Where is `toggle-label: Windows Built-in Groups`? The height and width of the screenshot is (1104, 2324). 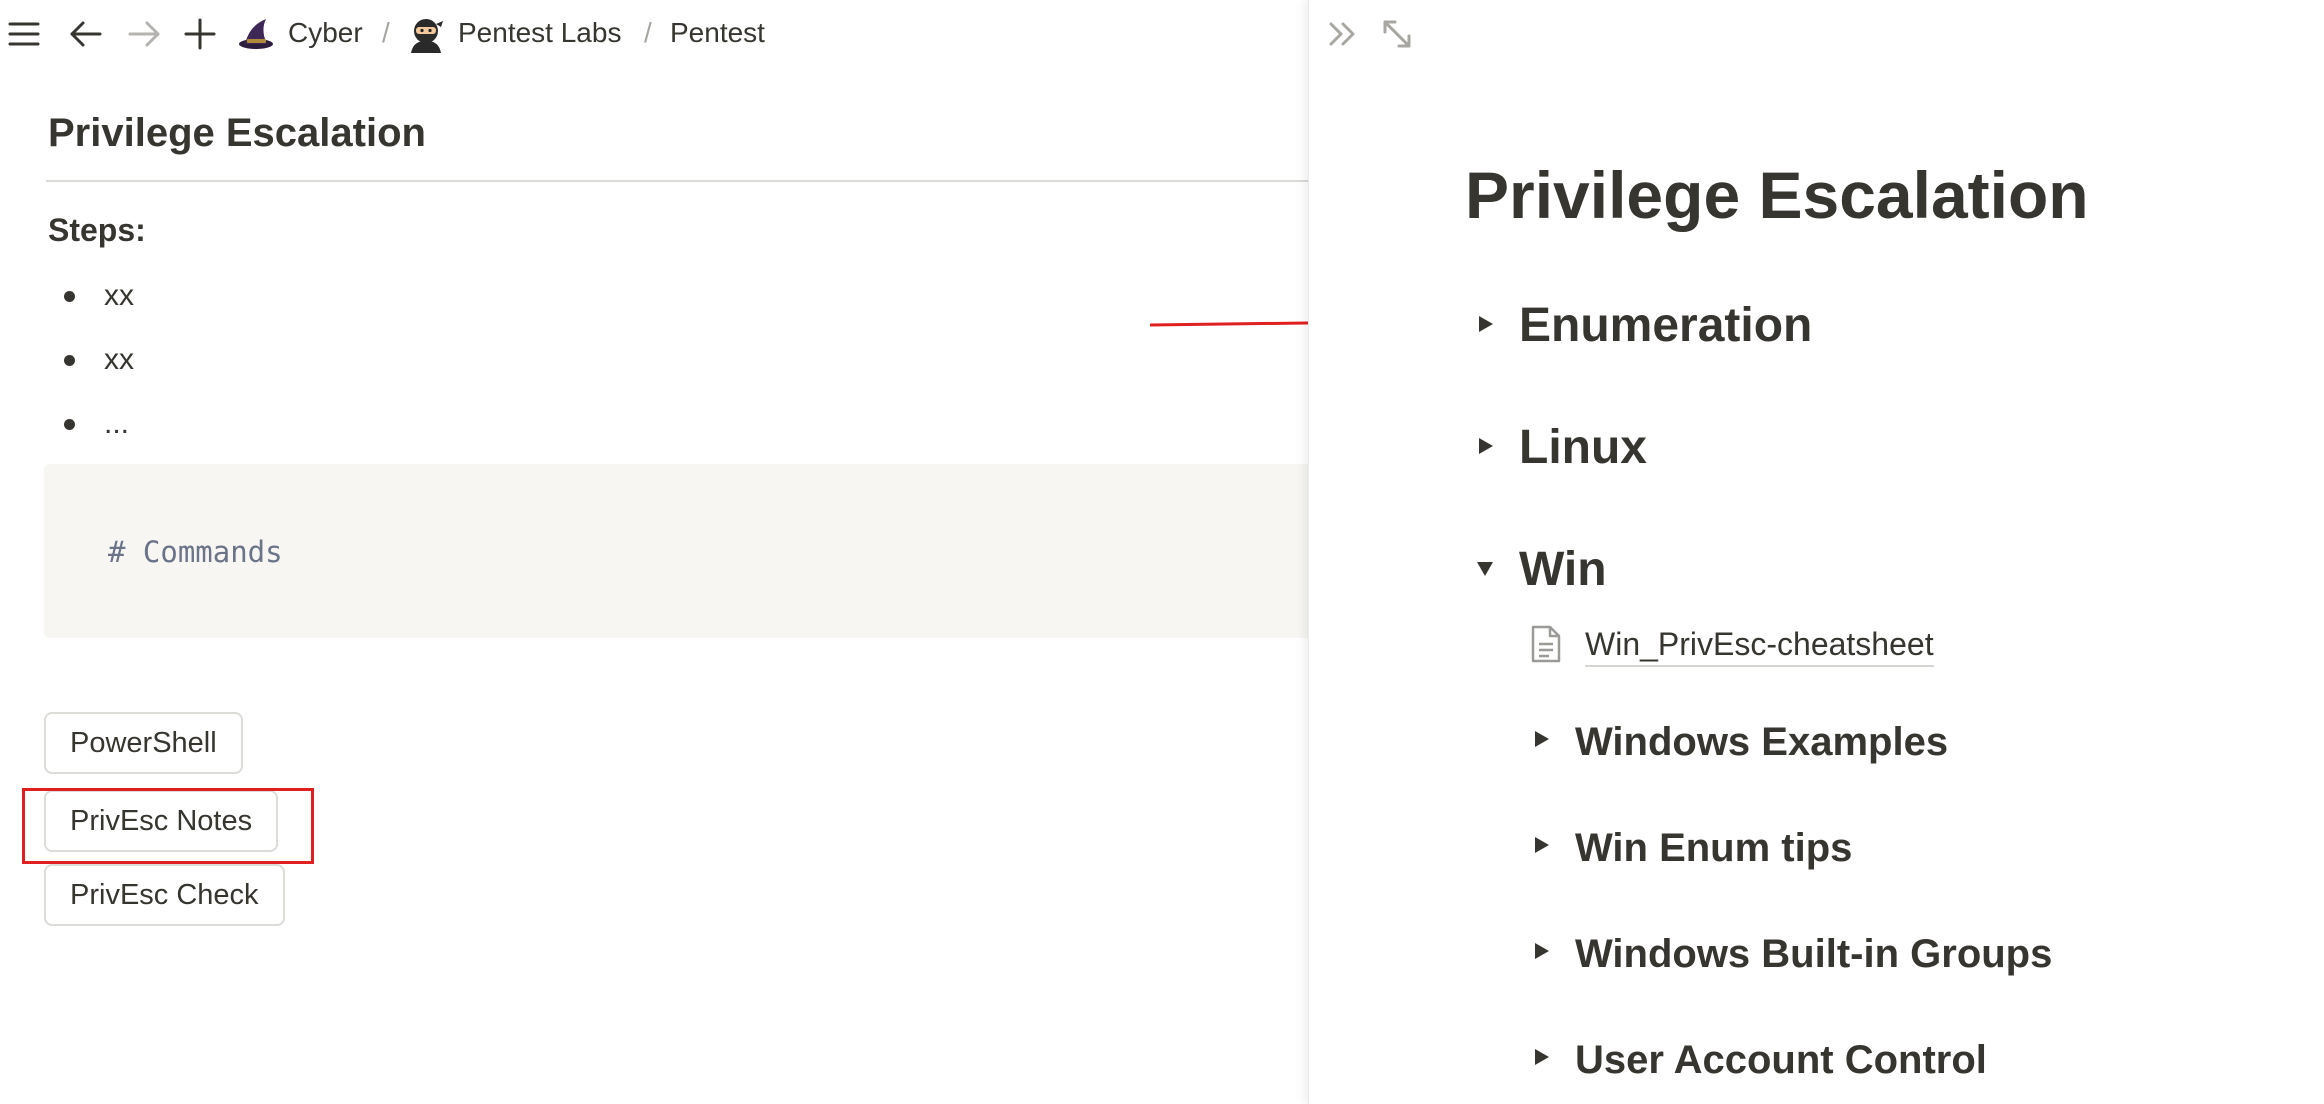 toggle-label: Windows Built-in Groups is located at coordinates (1813, 954).